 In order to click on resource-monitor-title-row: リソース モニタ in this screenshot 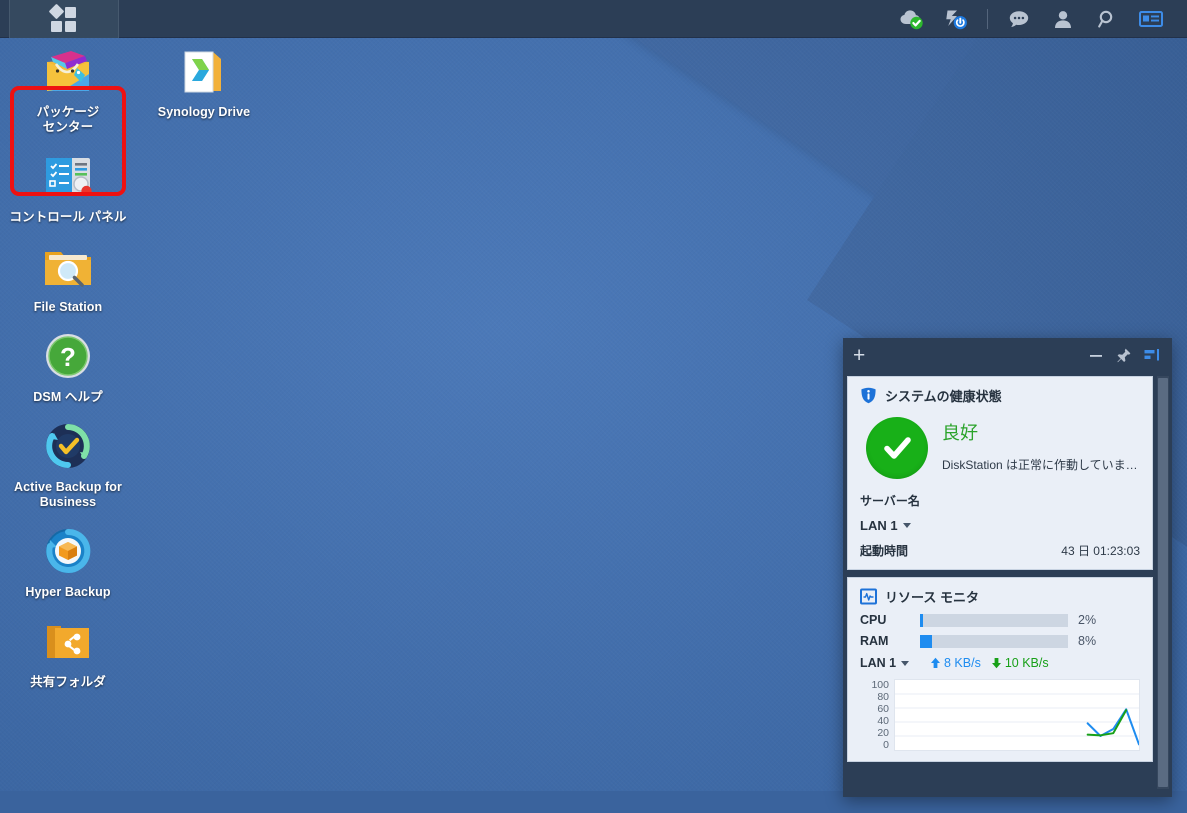, I will do `click(1000, 596)`.